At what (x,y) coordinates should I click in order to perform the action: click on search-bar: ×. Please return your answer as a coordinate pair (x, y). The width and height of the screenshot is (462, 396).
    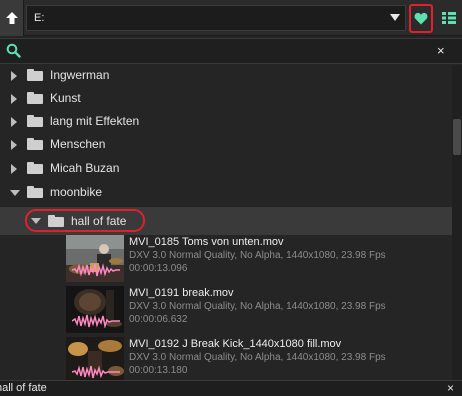
    Looking at the image, I should click on (231, 51).